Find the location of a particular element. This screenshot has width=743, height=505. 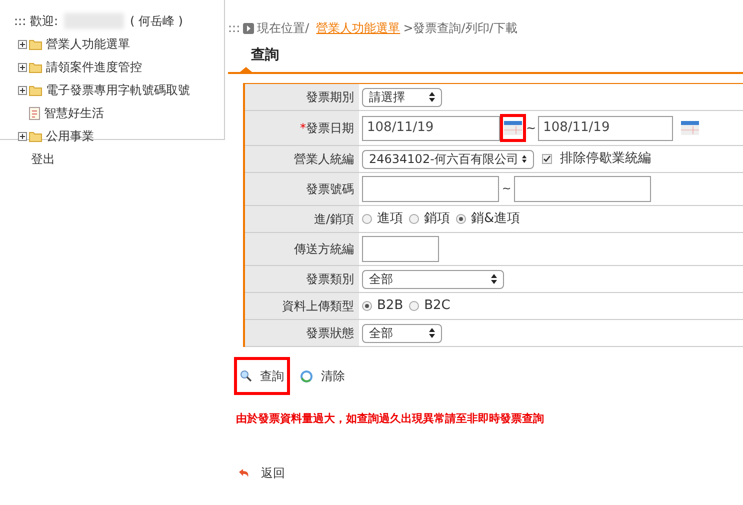

user-name: ( 何岳峰 ) is located at coordinates (156, 21).